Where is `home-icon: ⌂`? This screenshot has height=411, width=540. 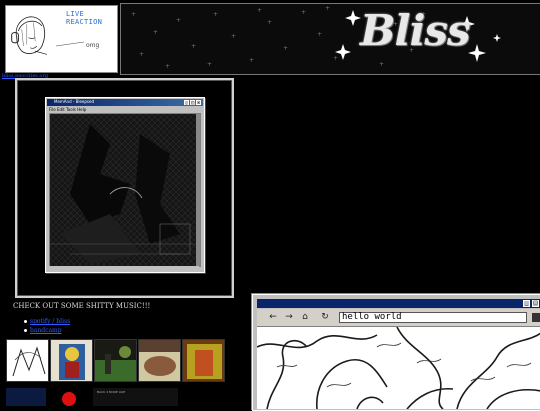 home-icon: ⌂ is located at coordinates (305, 317).